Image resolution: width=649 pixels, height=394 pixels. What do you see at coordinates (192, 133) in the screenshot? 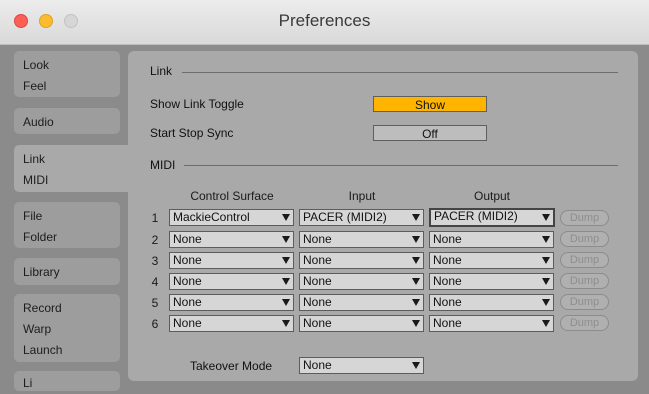
I see `start-stop-sync-label: Start Stop Sync` at bounding box center [192, 133].